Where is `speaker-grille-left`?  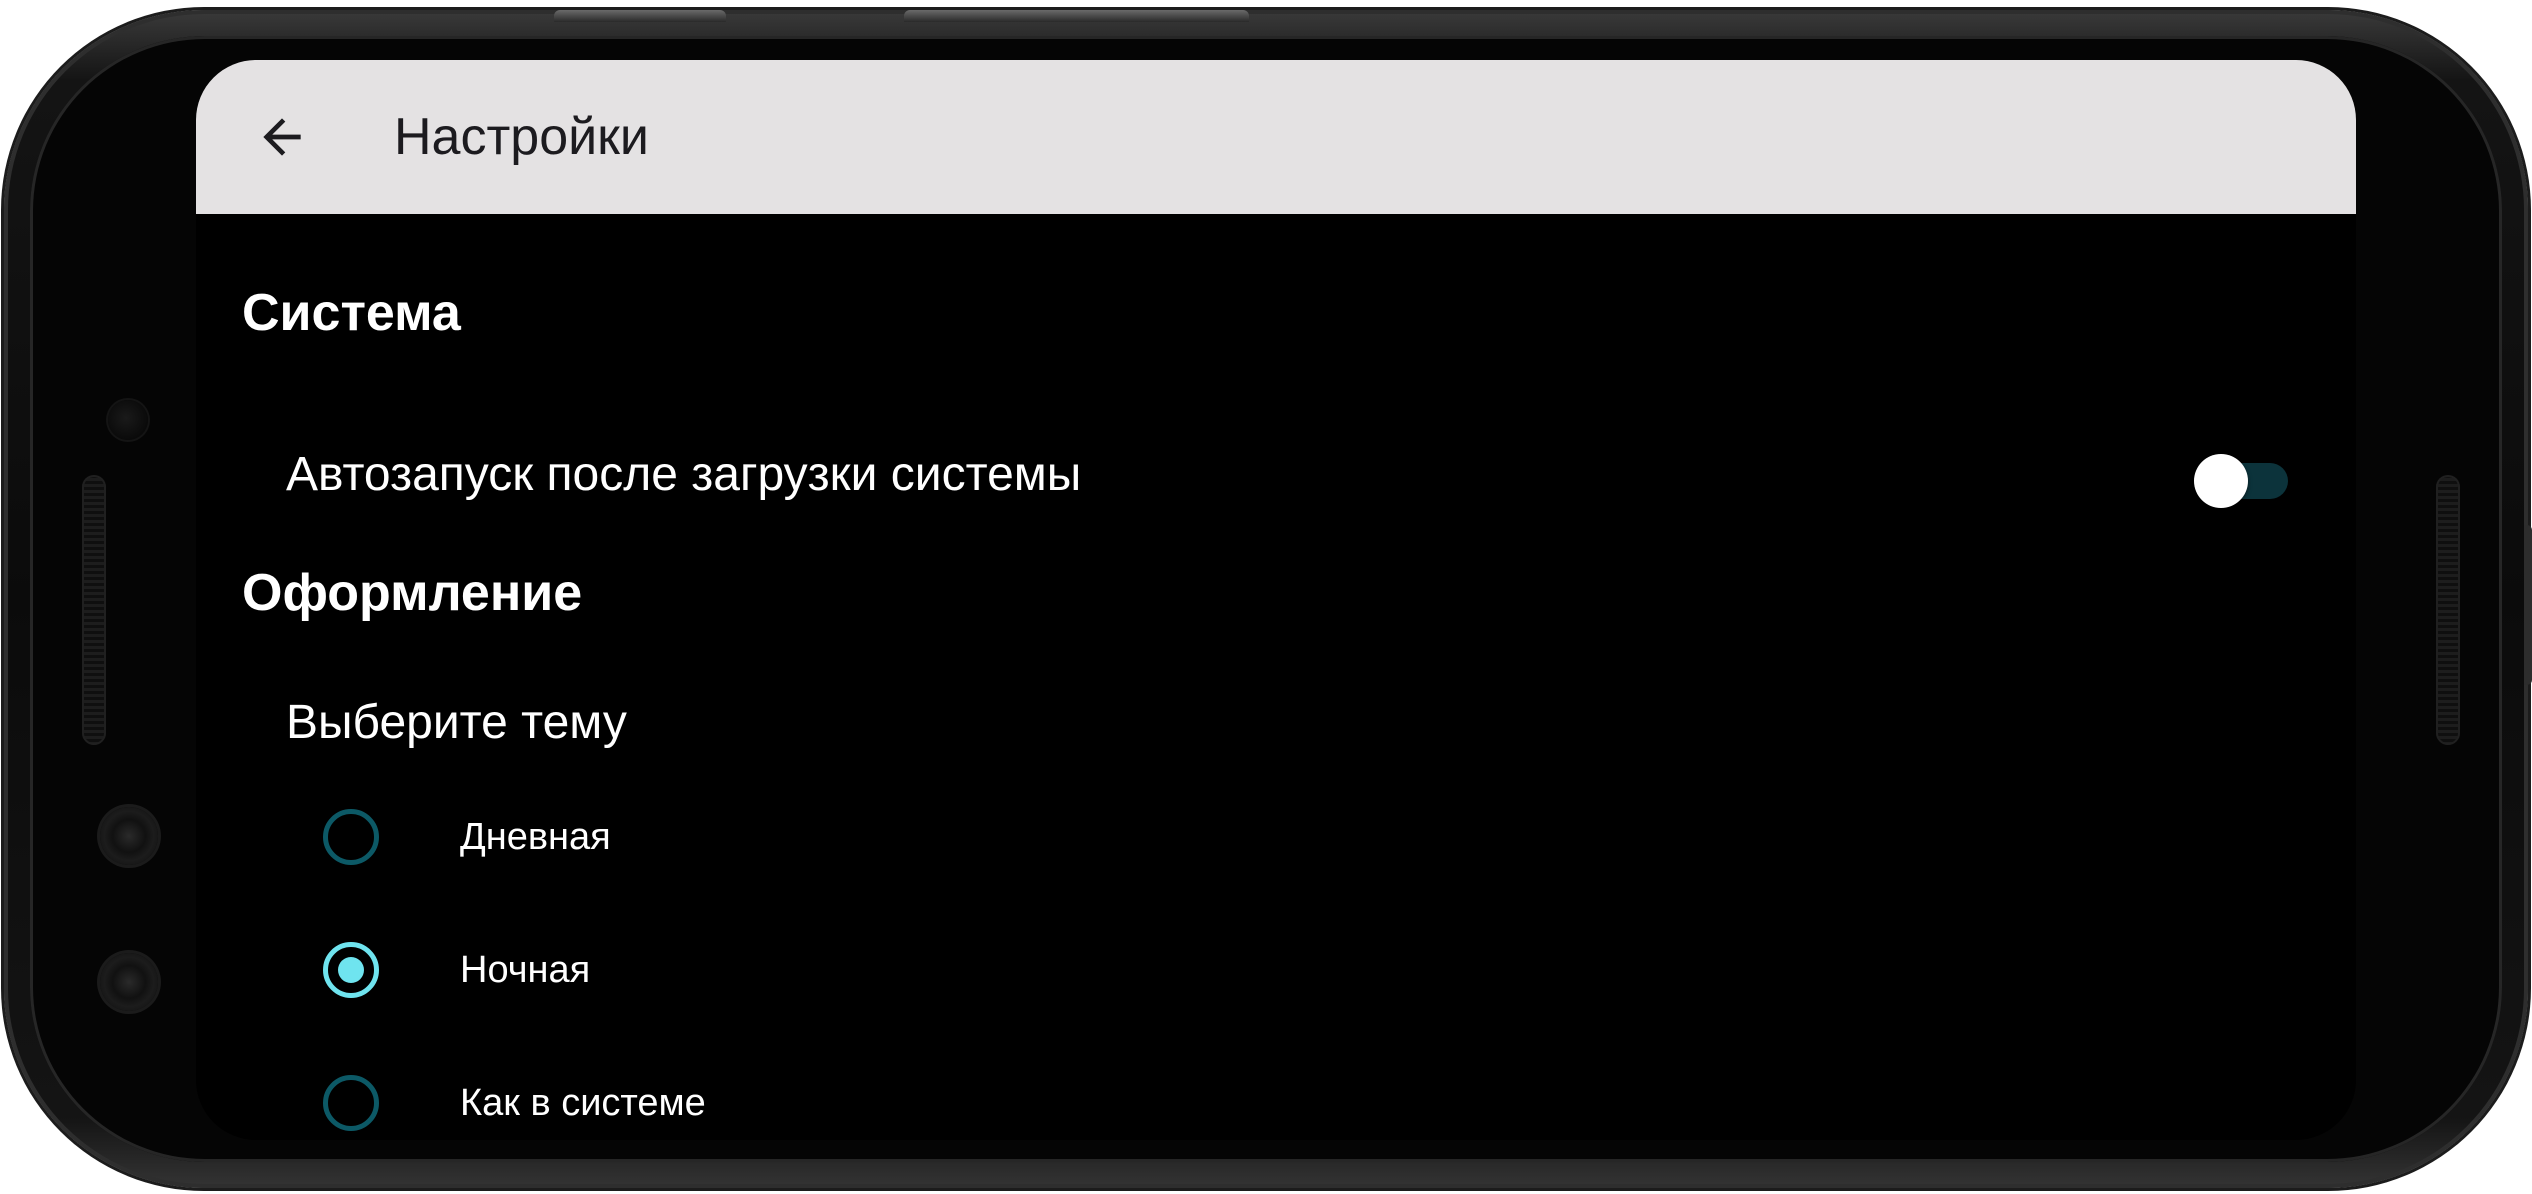 speaker-grille-left is located at coordinates (94, 610).